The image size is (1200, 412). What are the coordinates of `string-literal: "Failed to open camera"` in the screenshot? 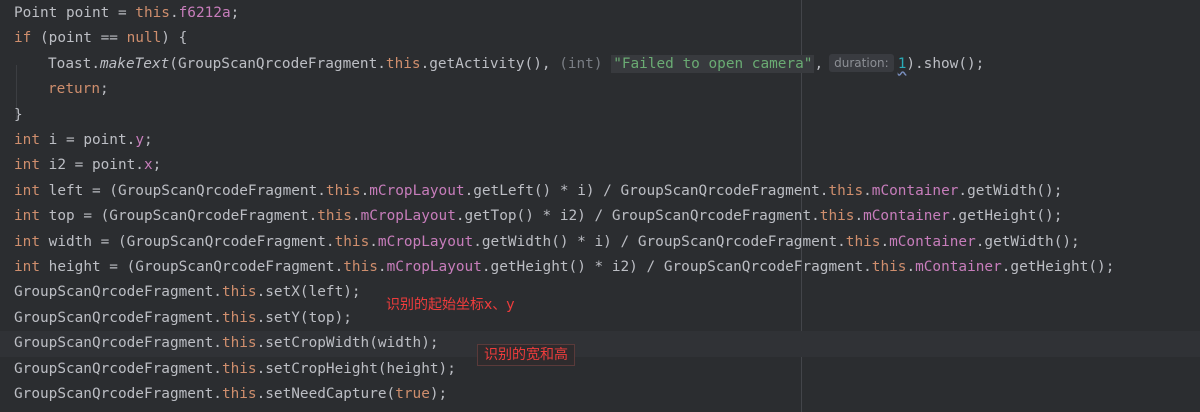 It's located at (713, 63).